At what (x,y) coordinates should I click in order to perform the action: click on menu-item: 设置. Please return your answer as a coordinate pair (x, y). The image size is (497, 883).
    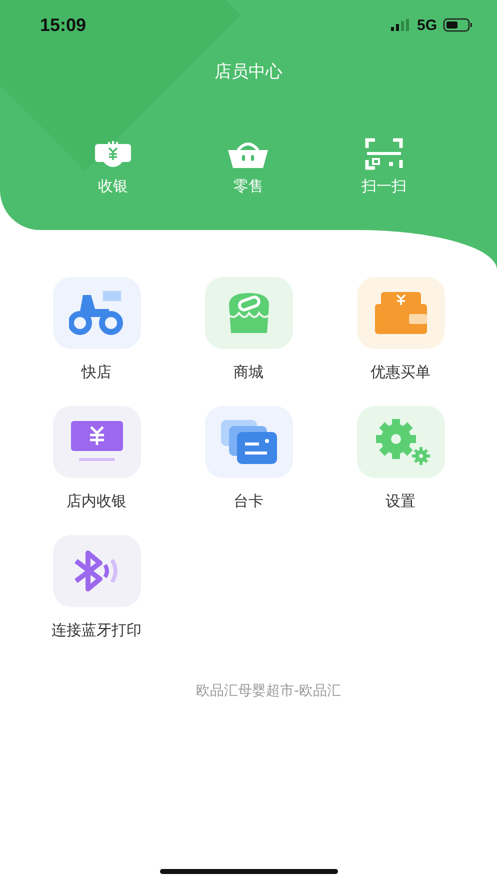
    Looking at the image, I should click on (400, 458).